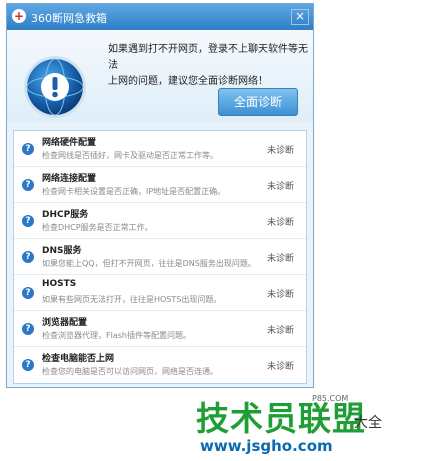  Describe the element at coordinates (160, 185) in the screenshot. I see `check-row-connection: ? 网络连接配置 检查网卡相关设置是否正确，IP地址是否配置正确。 未诊断` at that location.